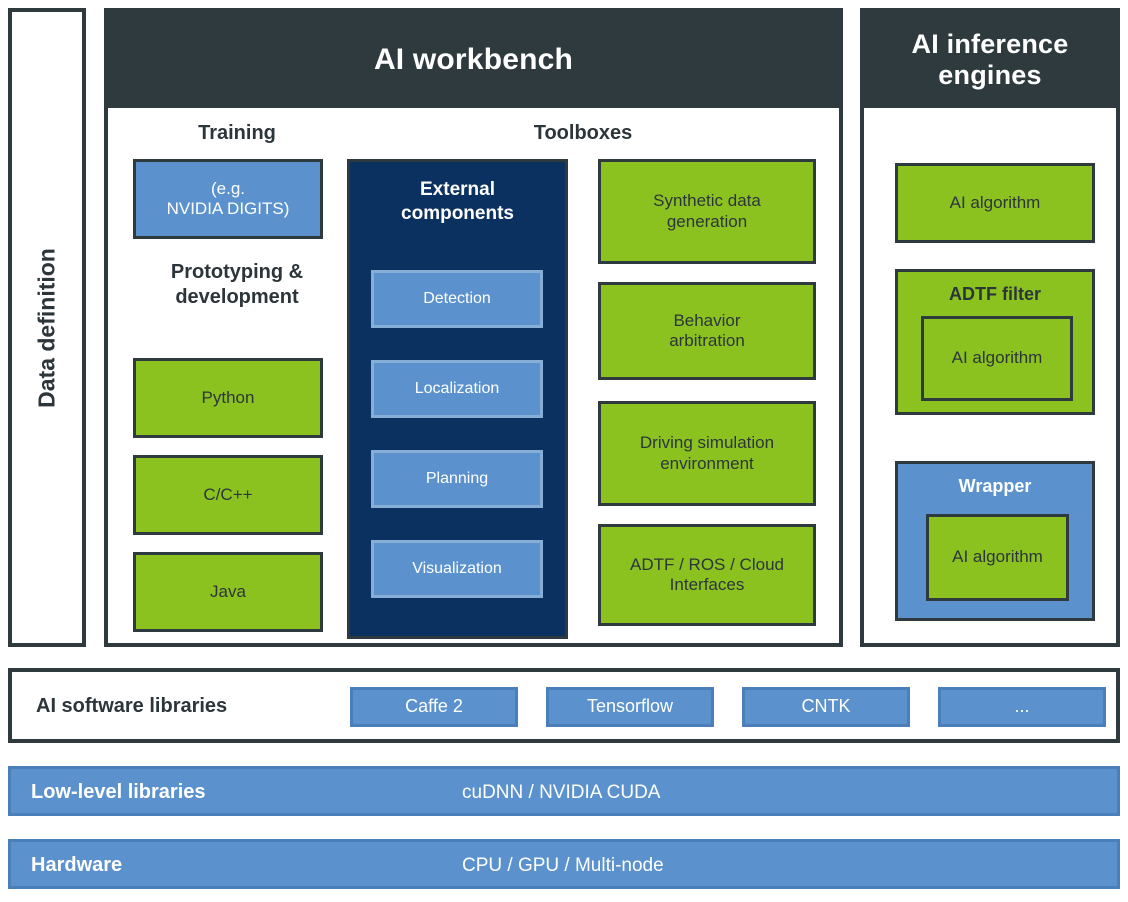  I want to click on ai-software-libraries-label: AI software libraries, so click(132, 706).